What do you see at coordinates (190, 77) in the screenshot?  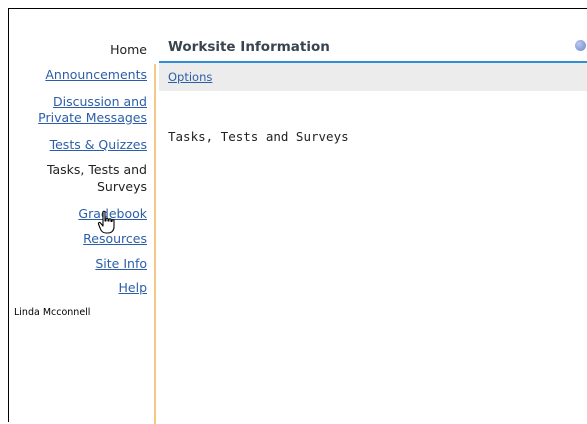 I see `options-link: Options` at bounding box center [190, 77].